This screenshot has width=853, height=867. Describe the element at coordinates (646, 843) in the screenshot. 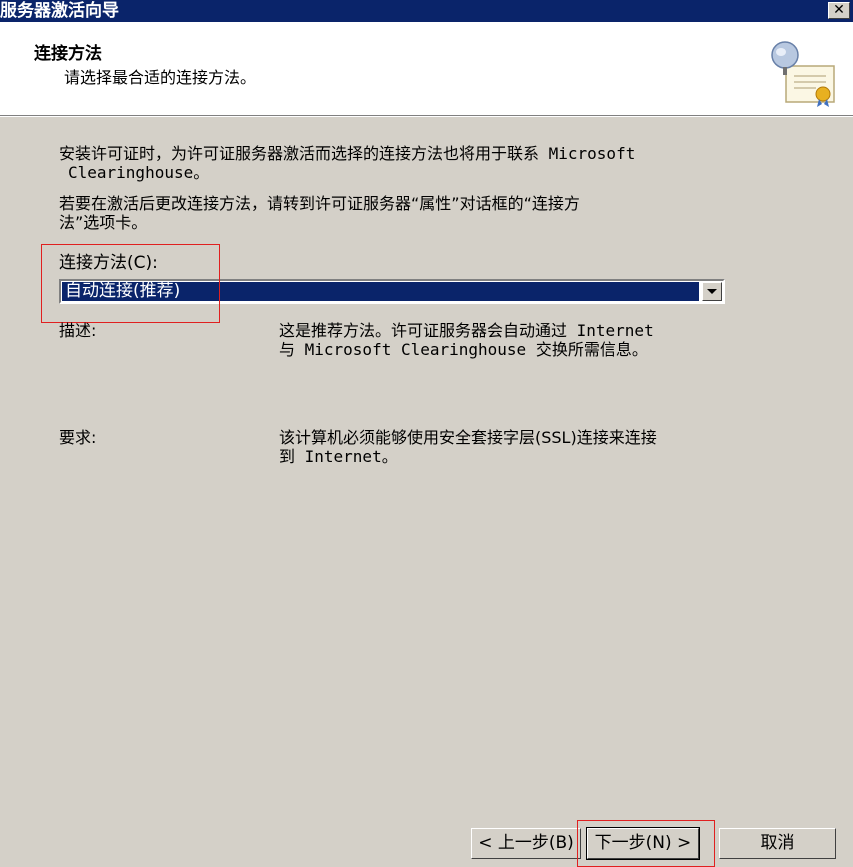

I see `annotation-box-next` at that location.